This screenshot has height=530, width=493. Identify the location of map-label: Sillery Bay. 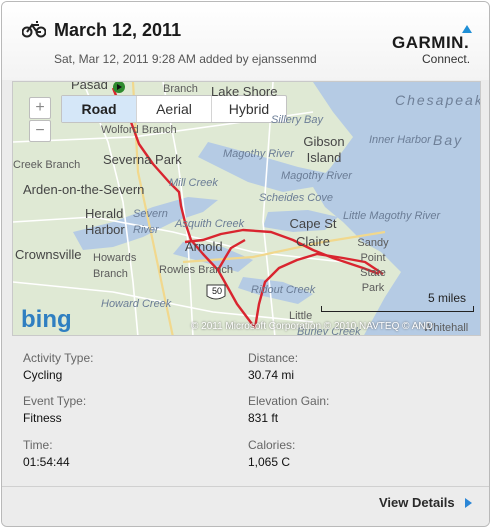
(297, 120).